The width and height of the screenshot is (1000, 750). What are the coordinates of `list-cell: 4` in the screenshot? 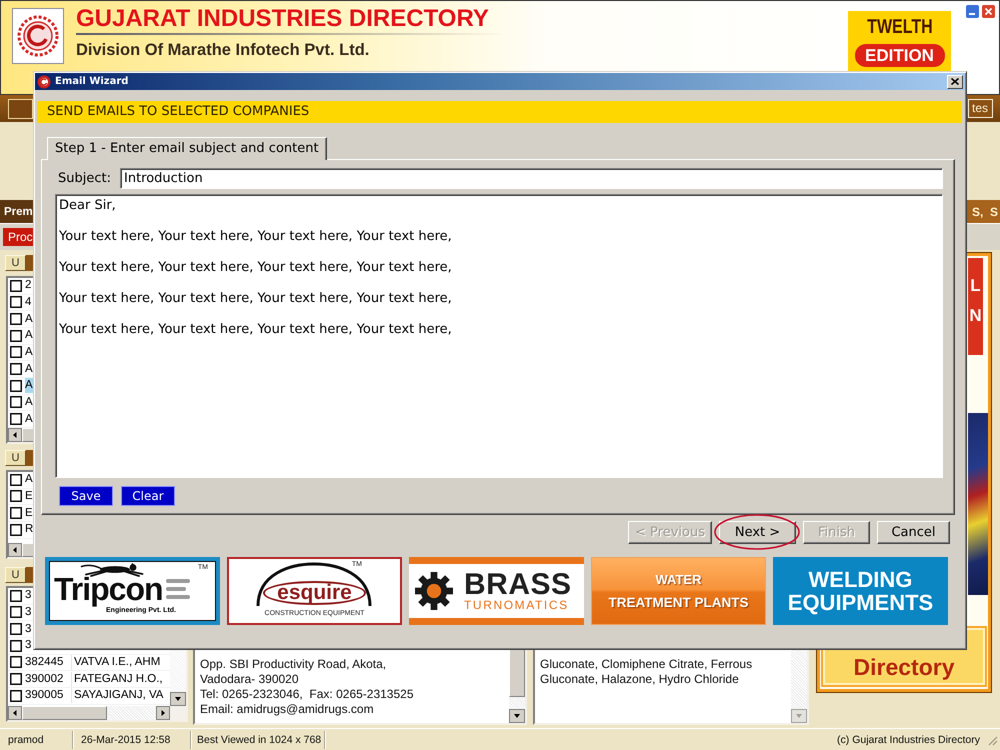 It's located at (28, 302).